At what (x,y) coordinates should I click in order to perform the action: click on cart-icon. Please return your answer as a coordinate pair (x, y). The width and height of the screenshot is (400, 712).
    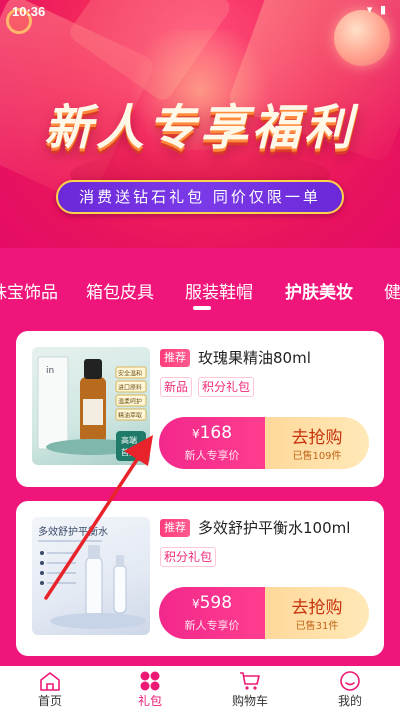
    Looking at the image, I should click on (250, 681).